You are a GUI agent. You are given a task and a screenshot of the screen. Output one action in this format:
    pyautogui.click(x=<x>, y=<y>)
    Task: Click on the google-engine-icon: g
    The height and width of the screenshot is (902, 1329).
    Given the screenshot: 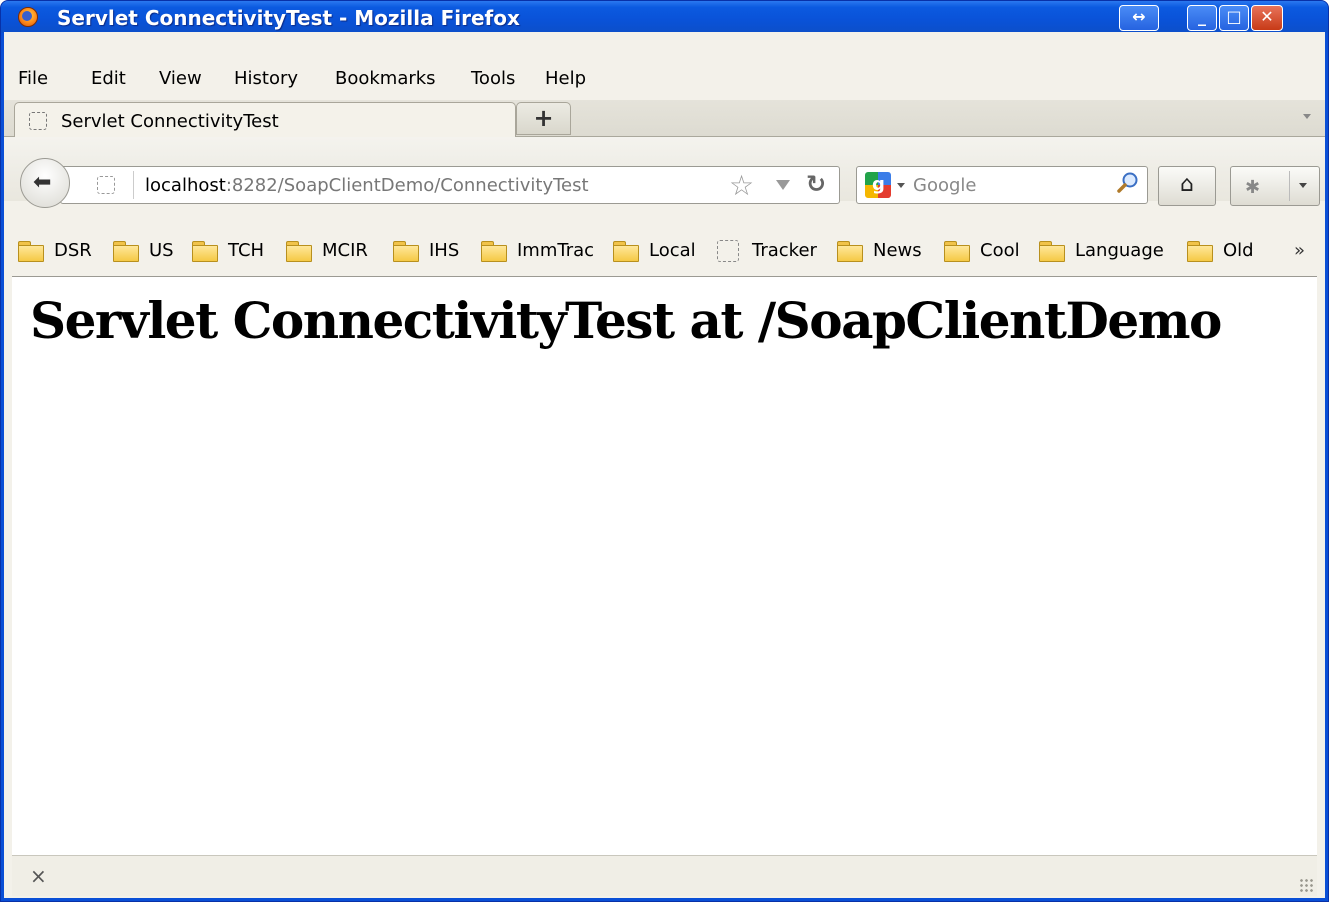 What is the action you would take?
    pyautogui.click(x=878, y=185)
    